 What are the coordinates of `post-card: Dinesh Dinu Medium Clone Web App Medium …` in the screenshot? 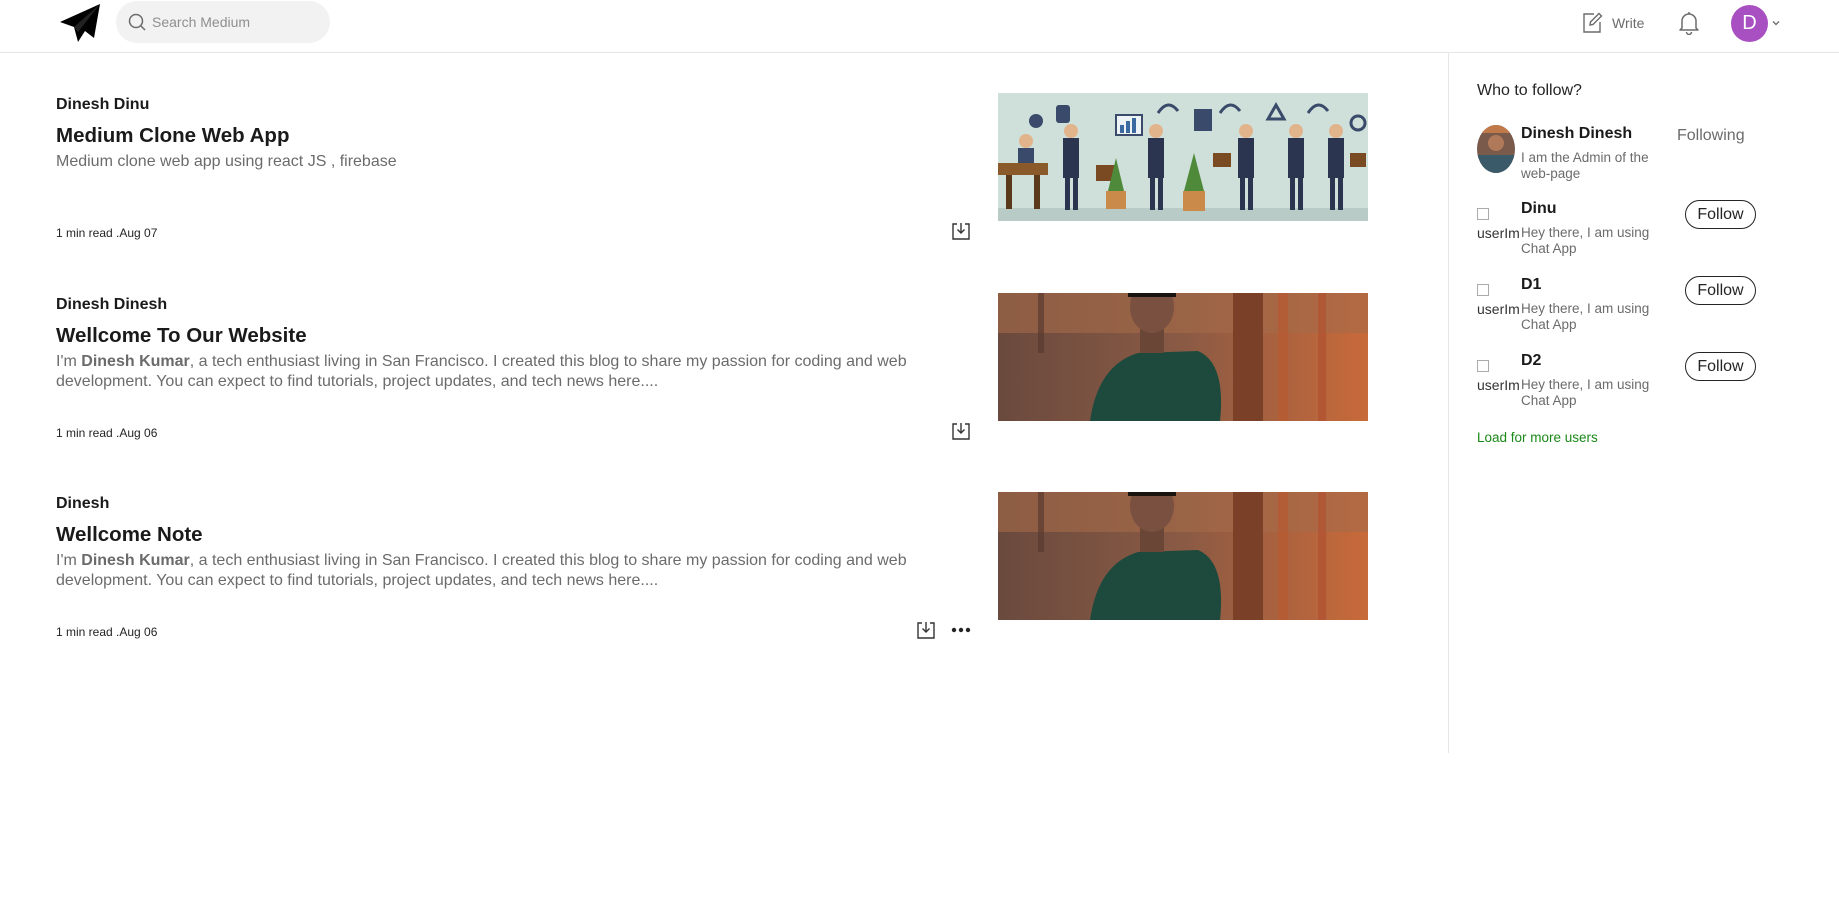 It's located at (712, 178).